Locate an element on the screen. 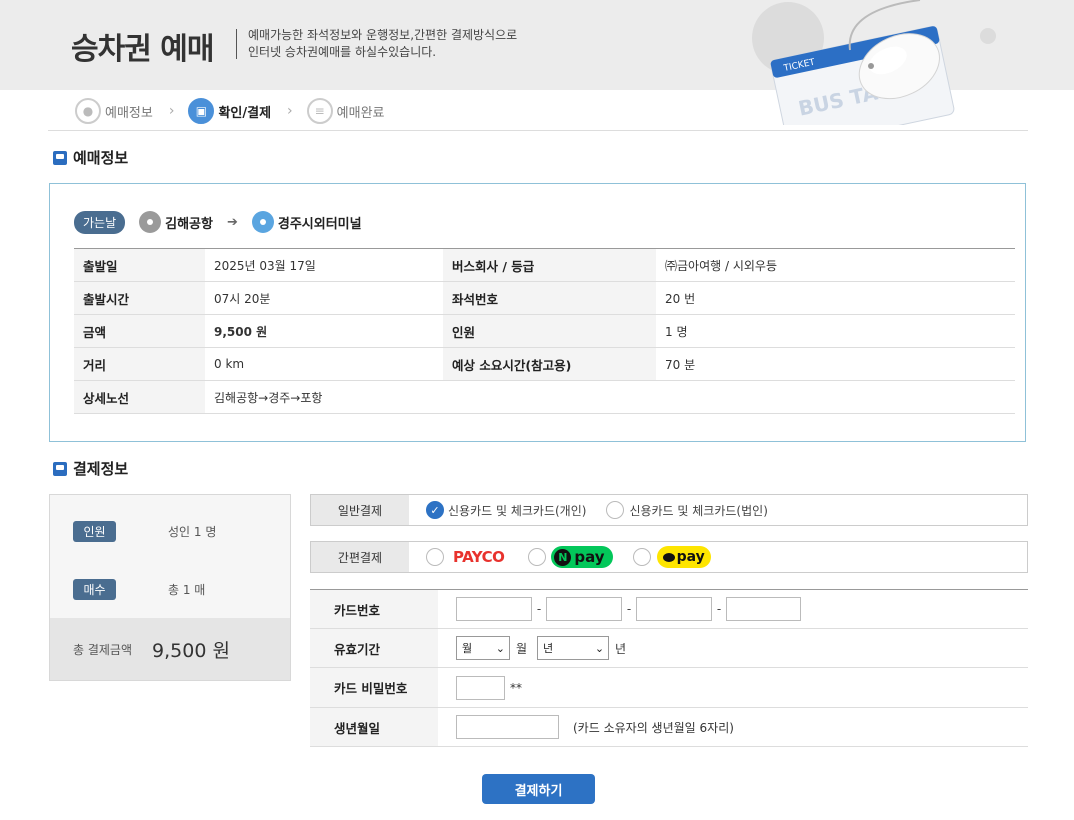 Image resolution: width=1074 pixels, height=820 pixels. row-header: 금액 is located at coordinates (139, 331).